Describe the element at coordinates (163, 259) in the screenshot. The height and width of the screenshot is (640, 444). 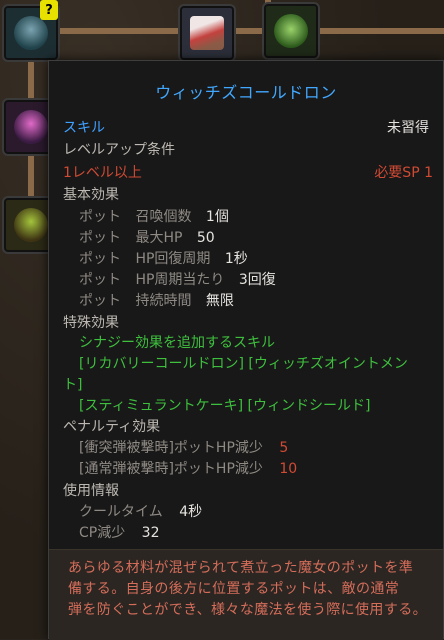
I see `basic-effect-row: ポット HP回復周期 1秒` at that location.